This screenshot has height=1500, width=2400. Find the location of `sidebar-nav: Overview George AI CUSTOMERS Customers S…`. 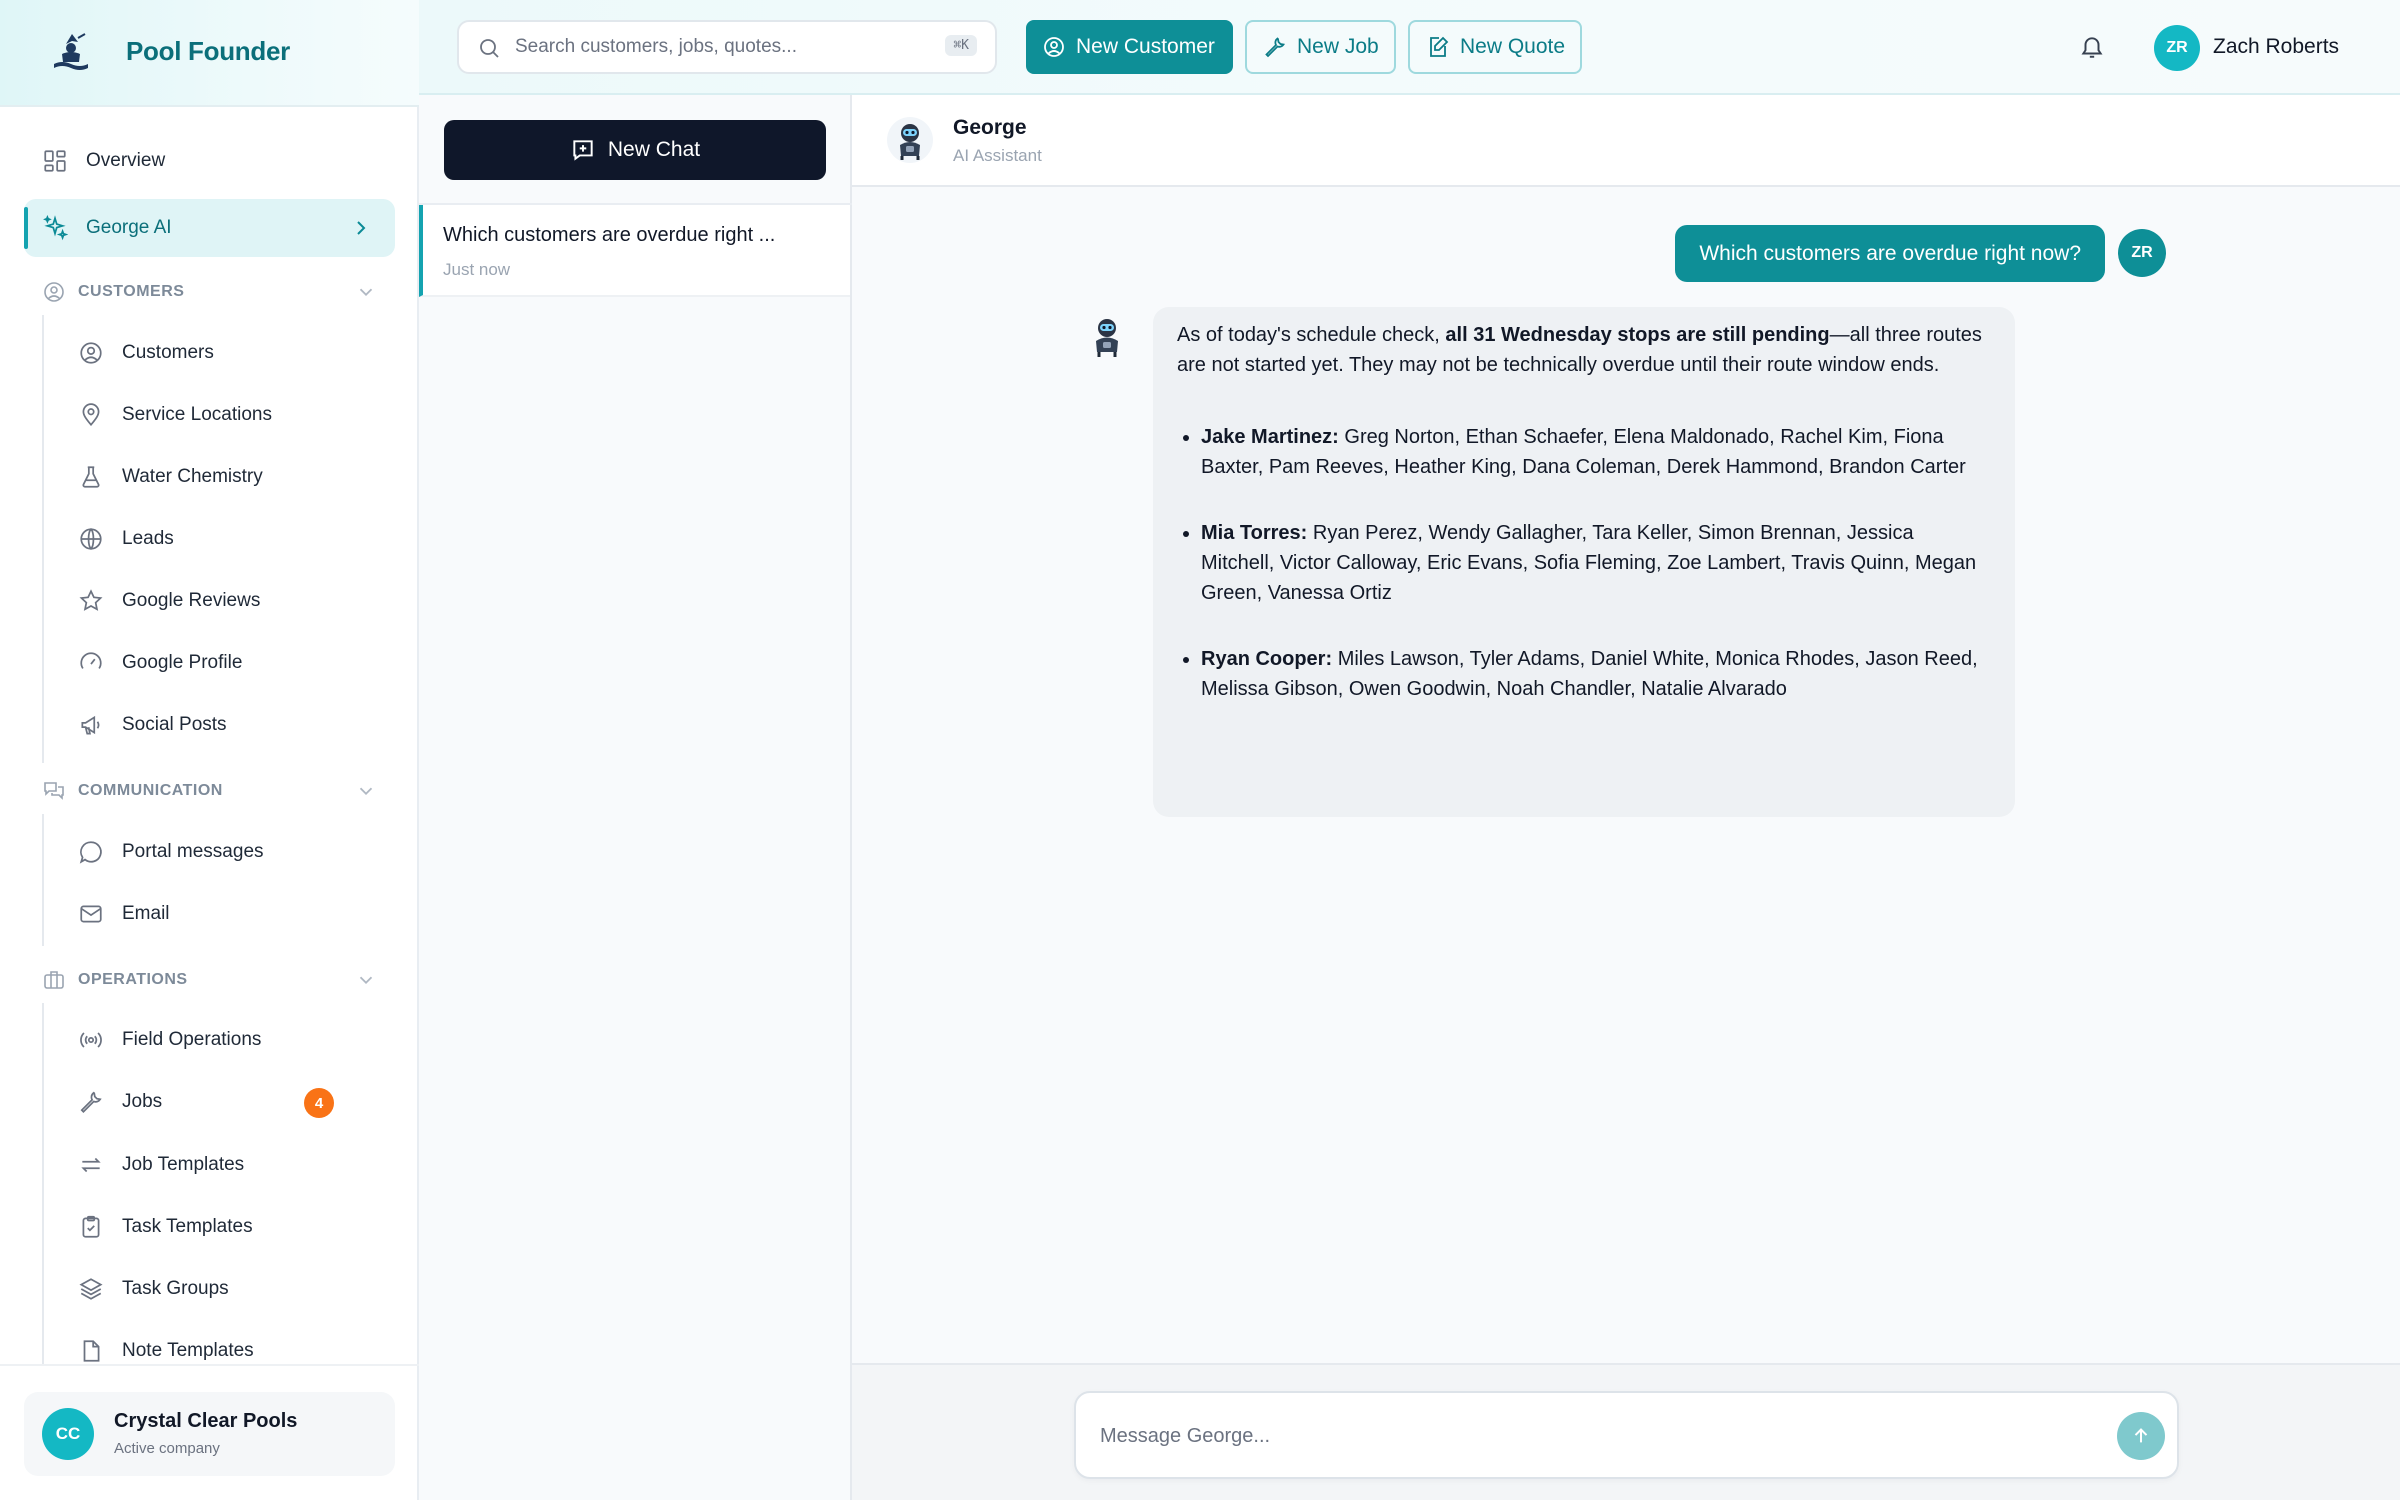

sidebar-nav: Overview George AI CUSTOMERS Customers S… is located at coordinates (209, 736).